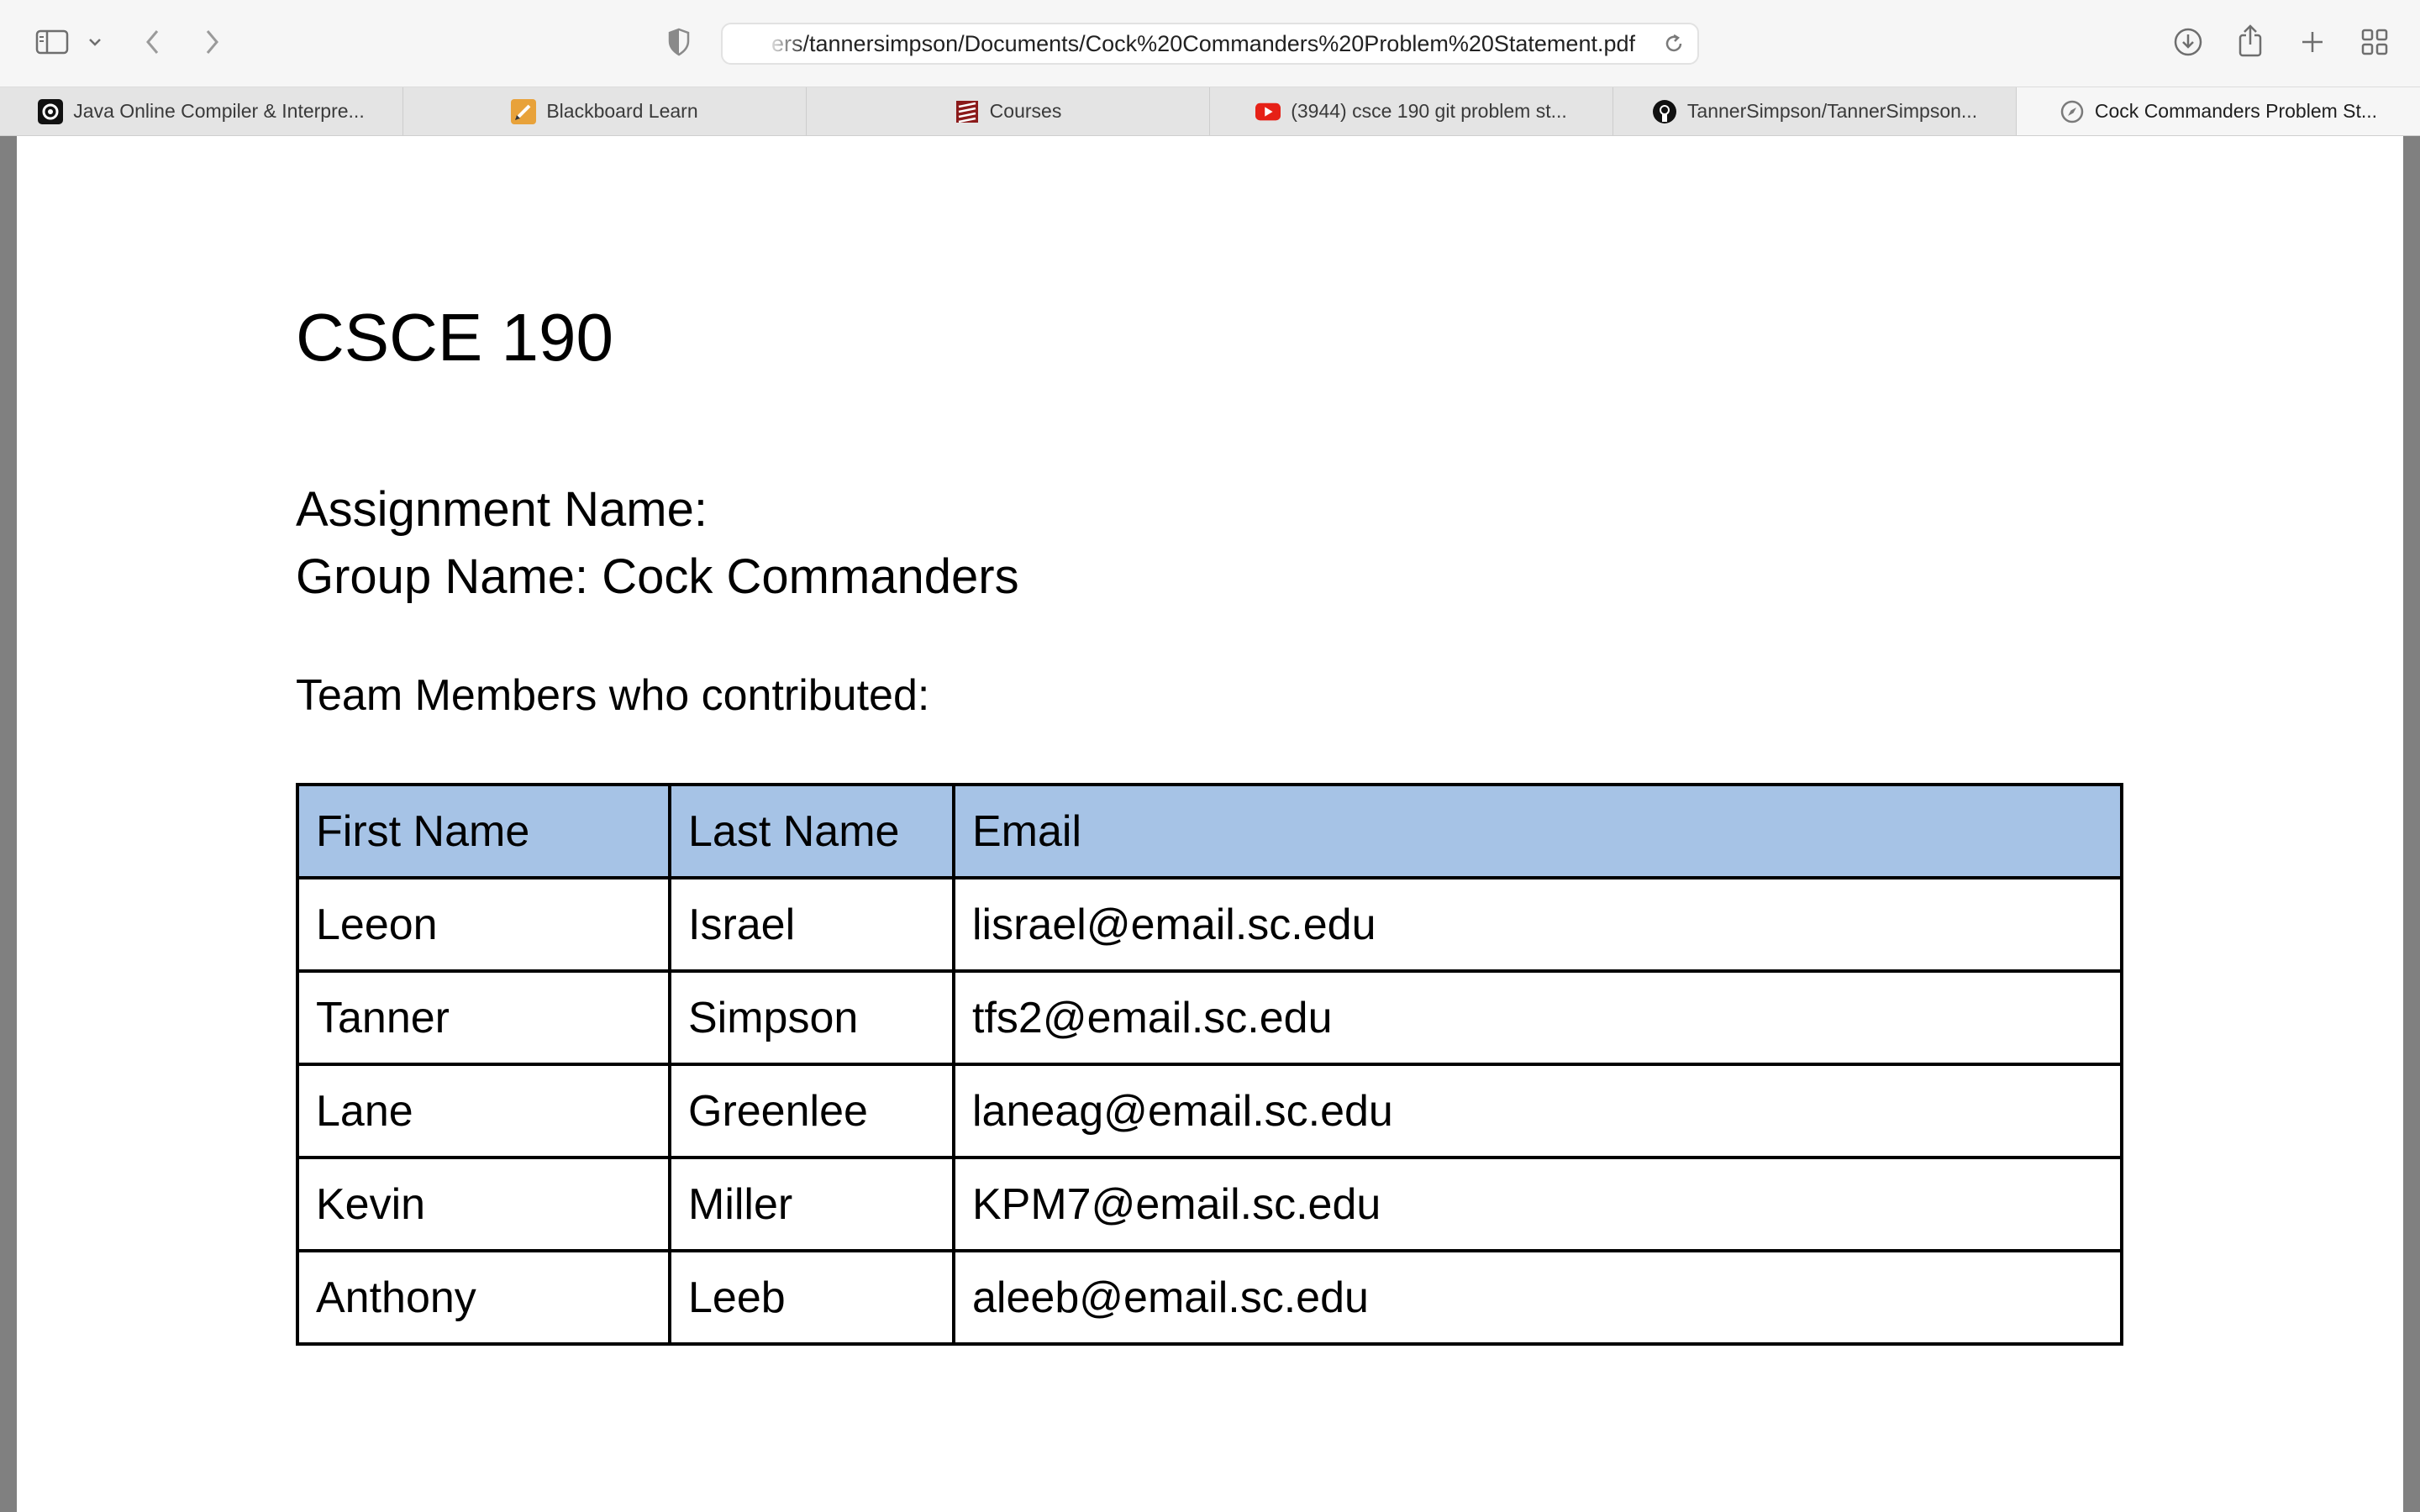 Image resolution: width=2420 pixels, height=1512 pixels. Describe the element at coordinates (658, 576) in the screenshot. I see `group-name-label: Group Name: Cock Commanders` at that location.